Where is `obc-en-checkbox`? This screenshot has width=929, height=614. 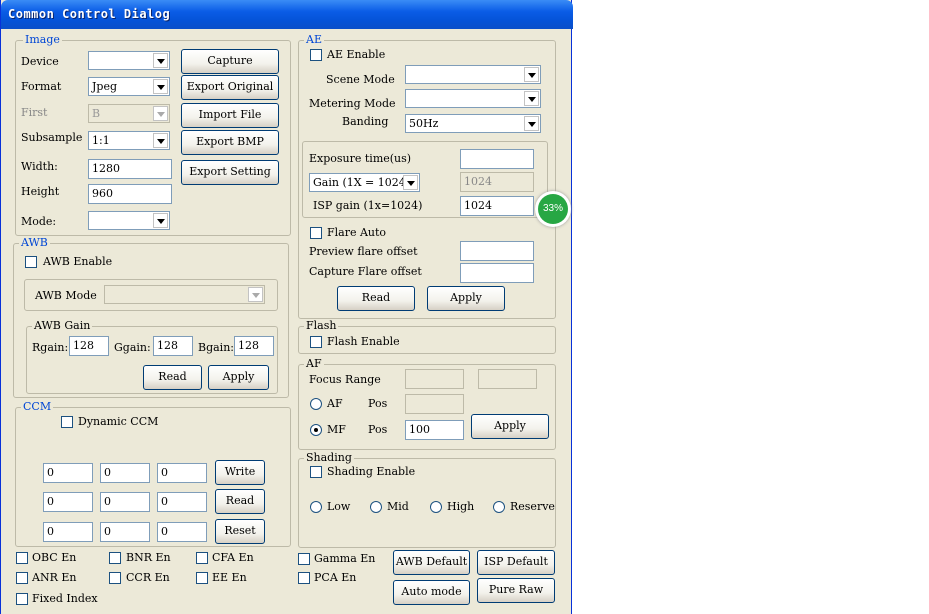 obc-en-checkbox is located at coordinates (22, 558).